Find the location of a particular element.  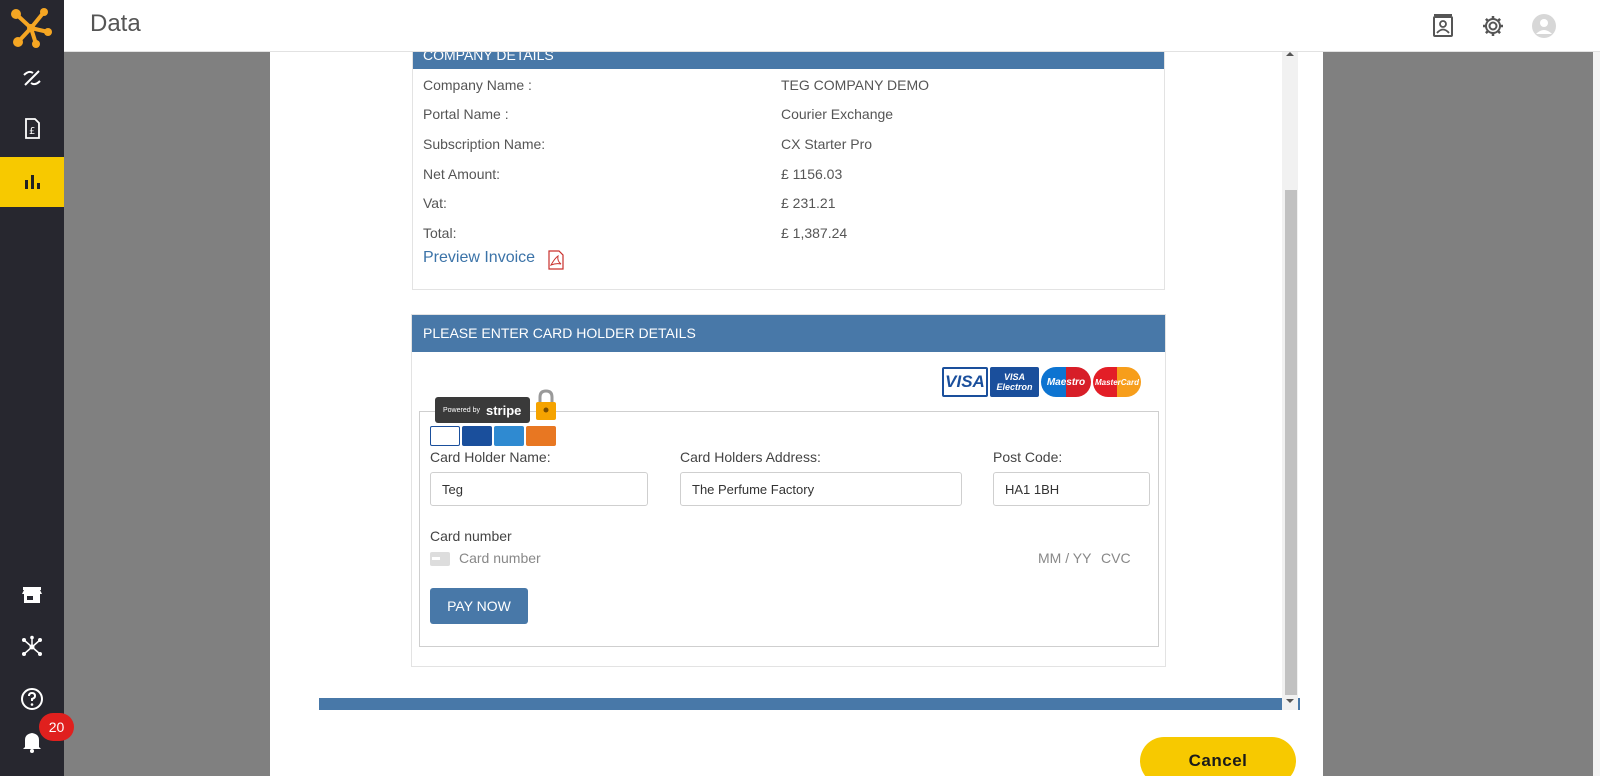

visa-logo: VISA is located at coordinates (965, 382).